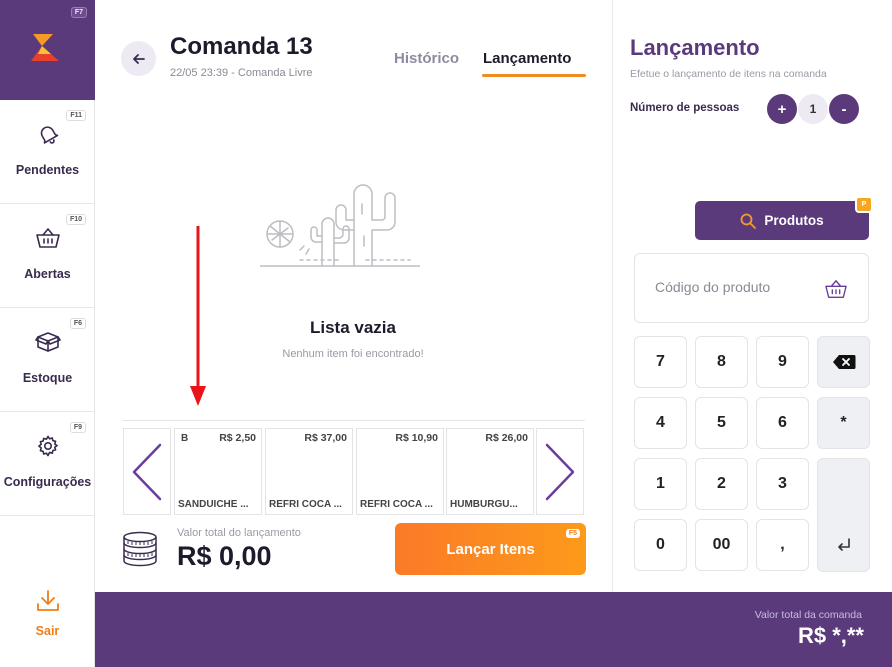 Image resolution: width=892 pixels, height=667 pixels. I want to click on annotation-red-arrow, so click(198, 316).